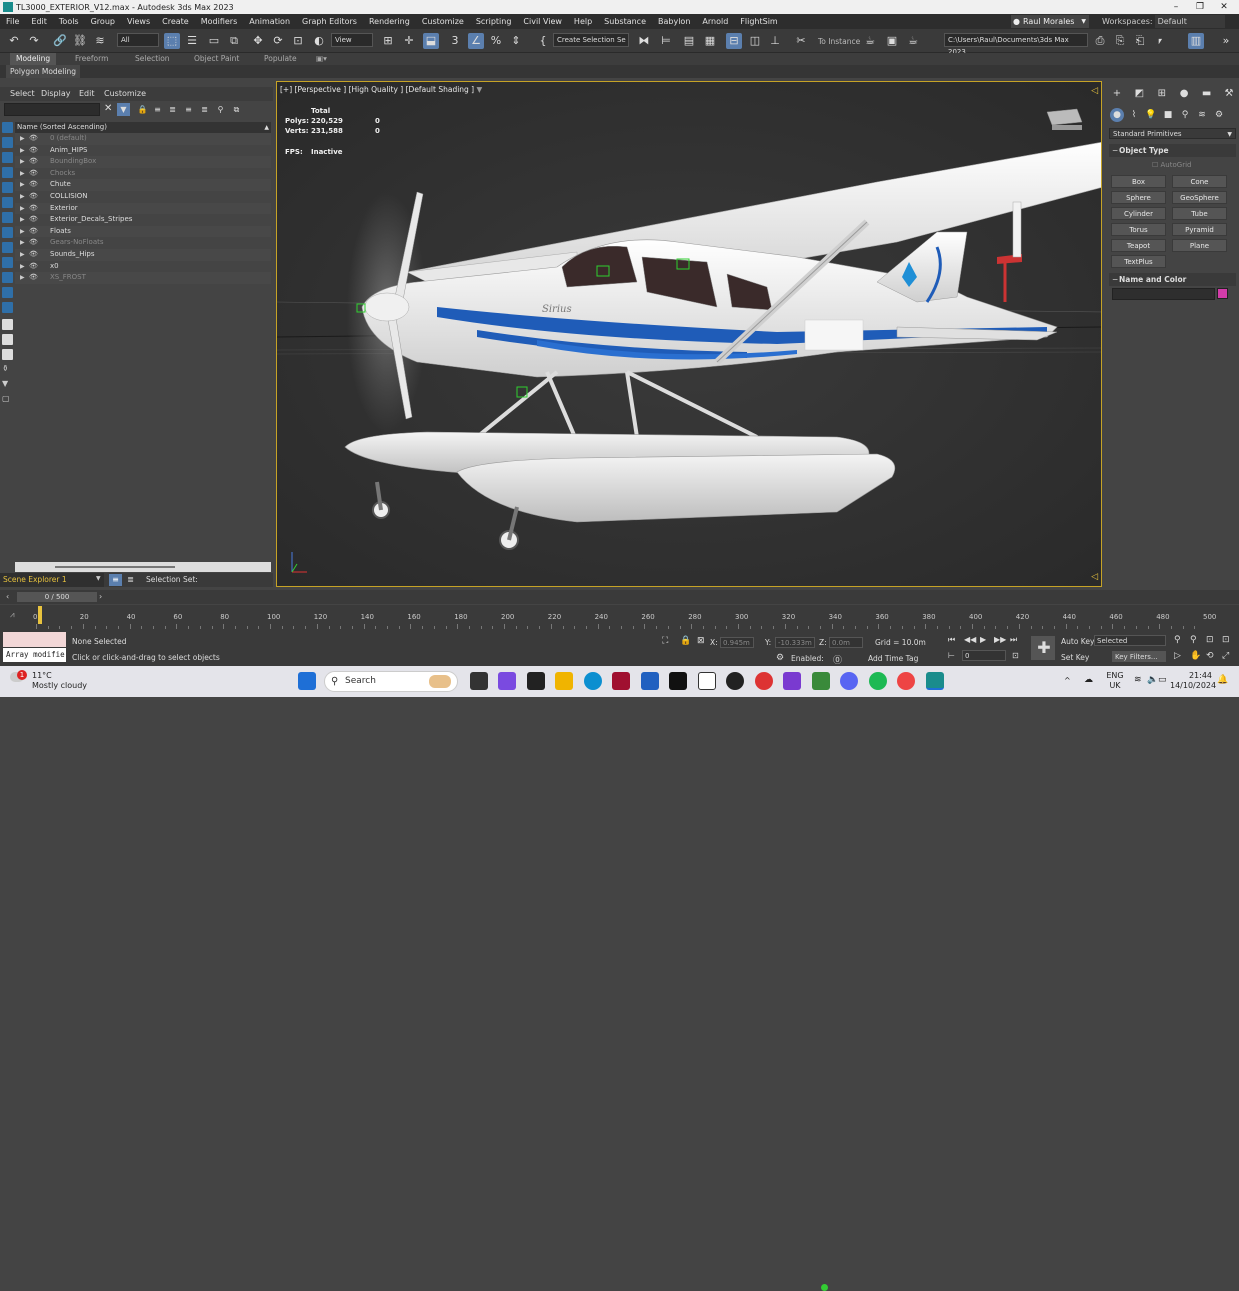 This screenshot has width=1239, height=1291. Describe the element at coordinates (1199, 197) in the screenshot. I see `geosphere-button: GeoSphere` at that location.